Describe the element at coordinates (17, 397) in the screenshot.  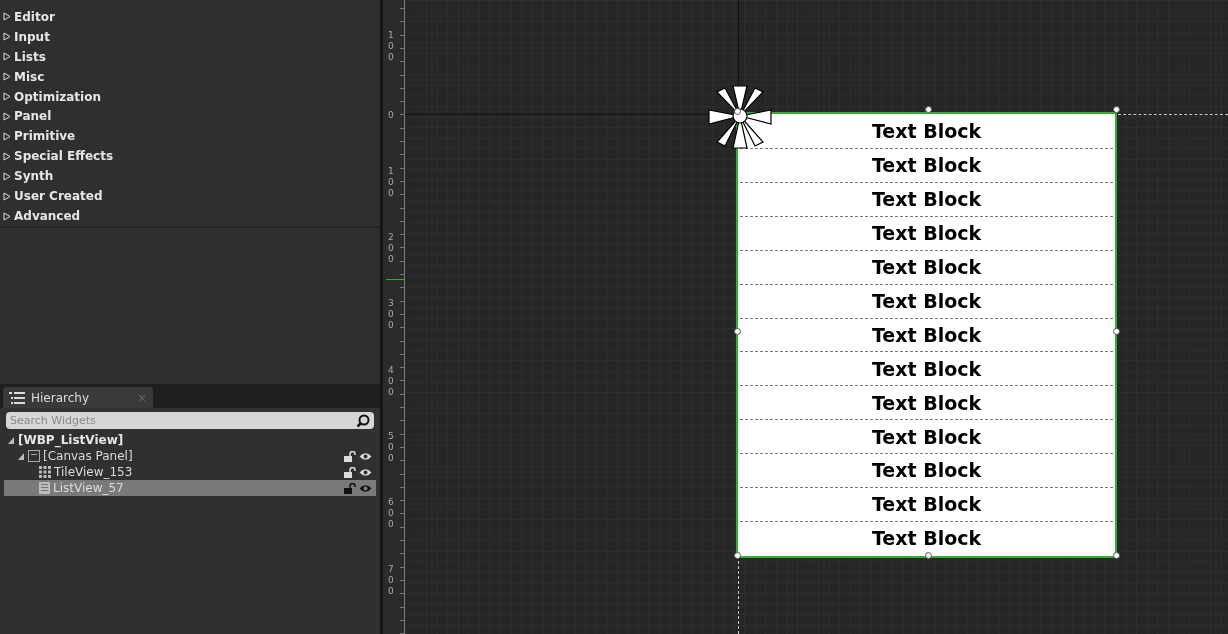
I see `hierarchy-list-icon` at that location.